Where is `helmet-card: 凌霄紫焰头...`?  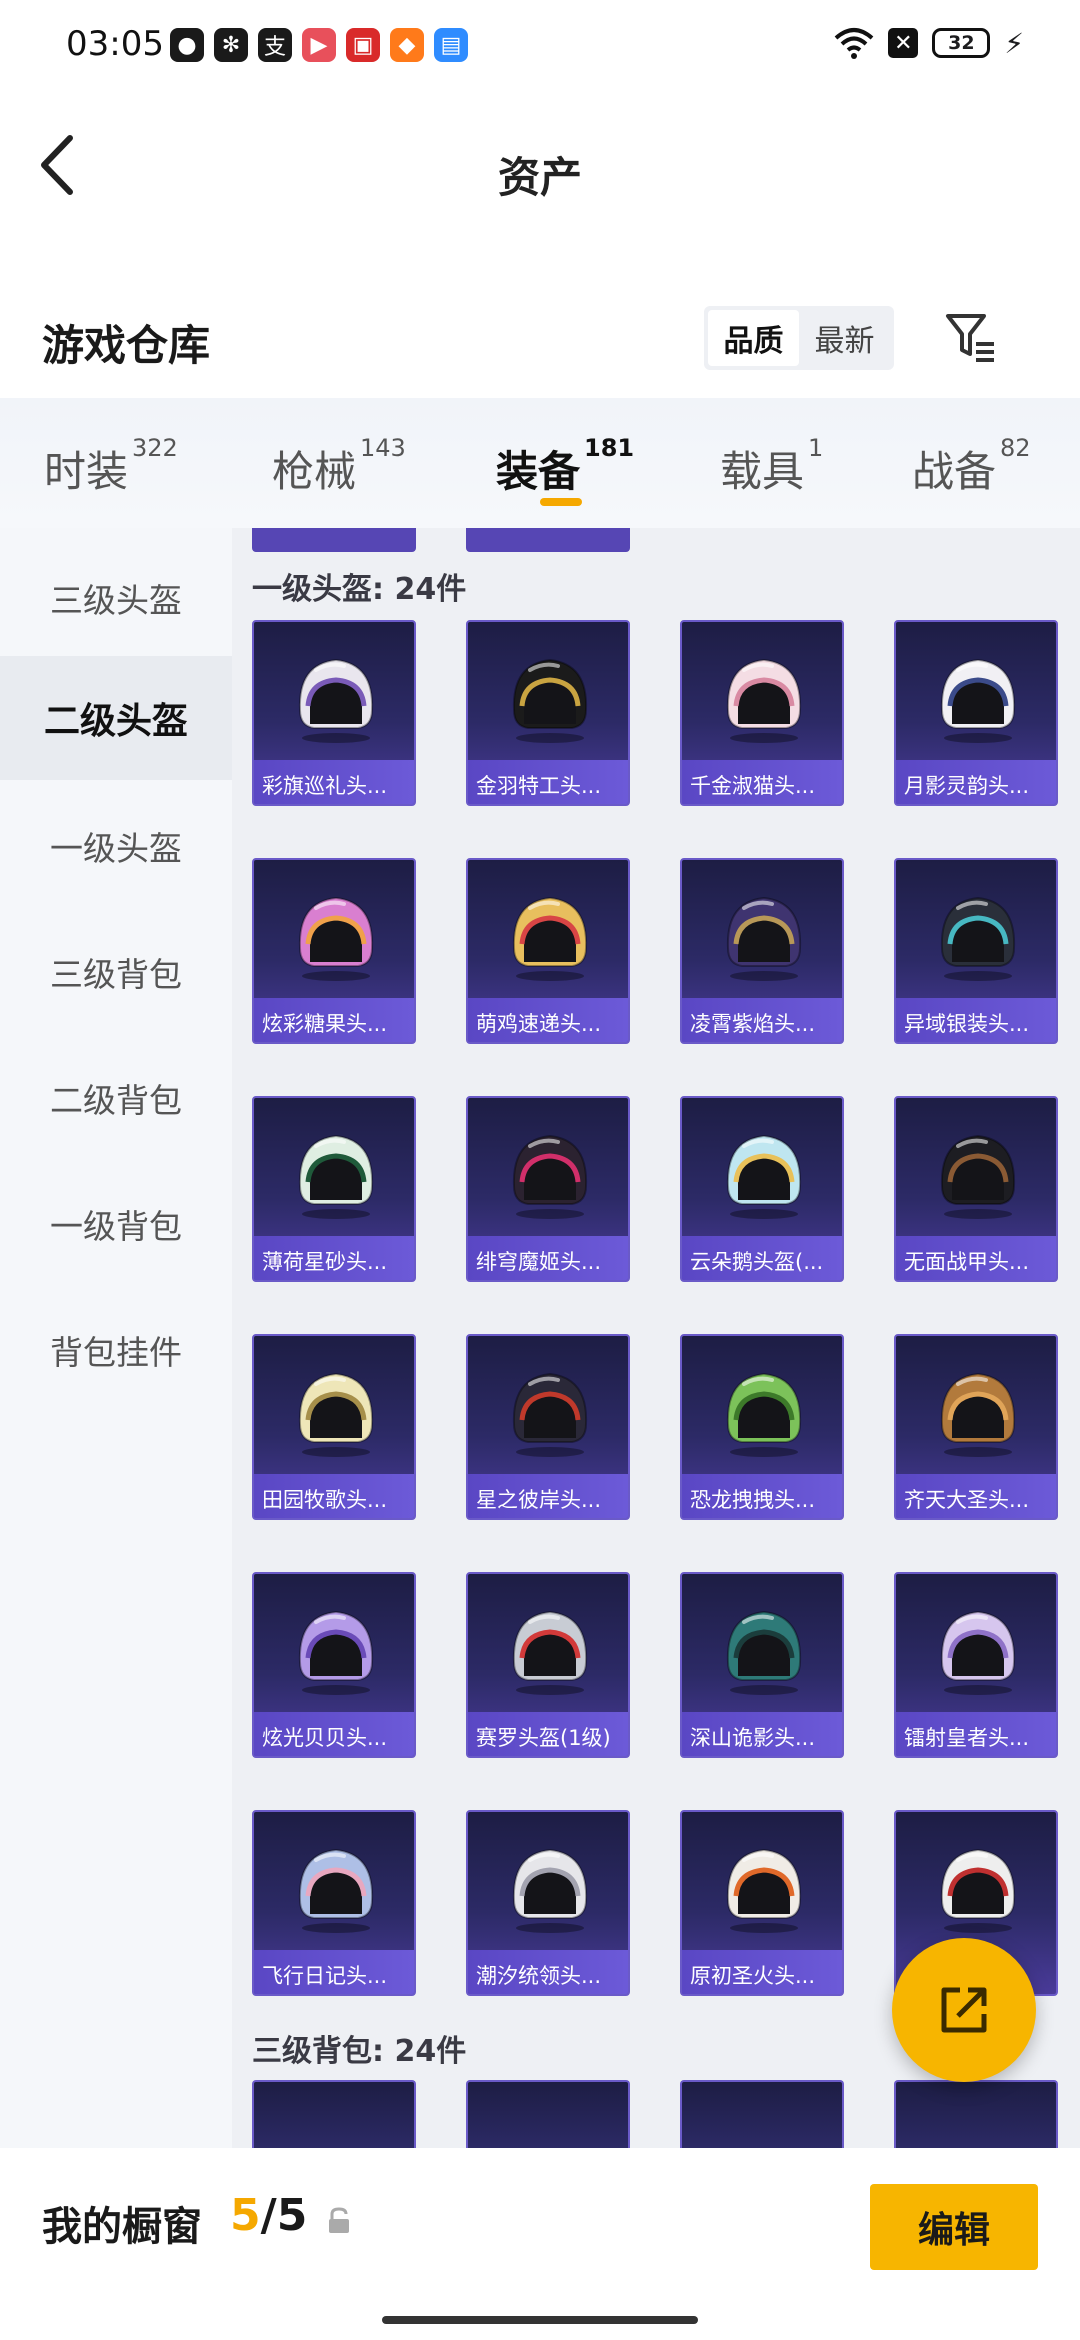 helmet-card: 凌霄紫焰头... is located at coordinates (762, 951).